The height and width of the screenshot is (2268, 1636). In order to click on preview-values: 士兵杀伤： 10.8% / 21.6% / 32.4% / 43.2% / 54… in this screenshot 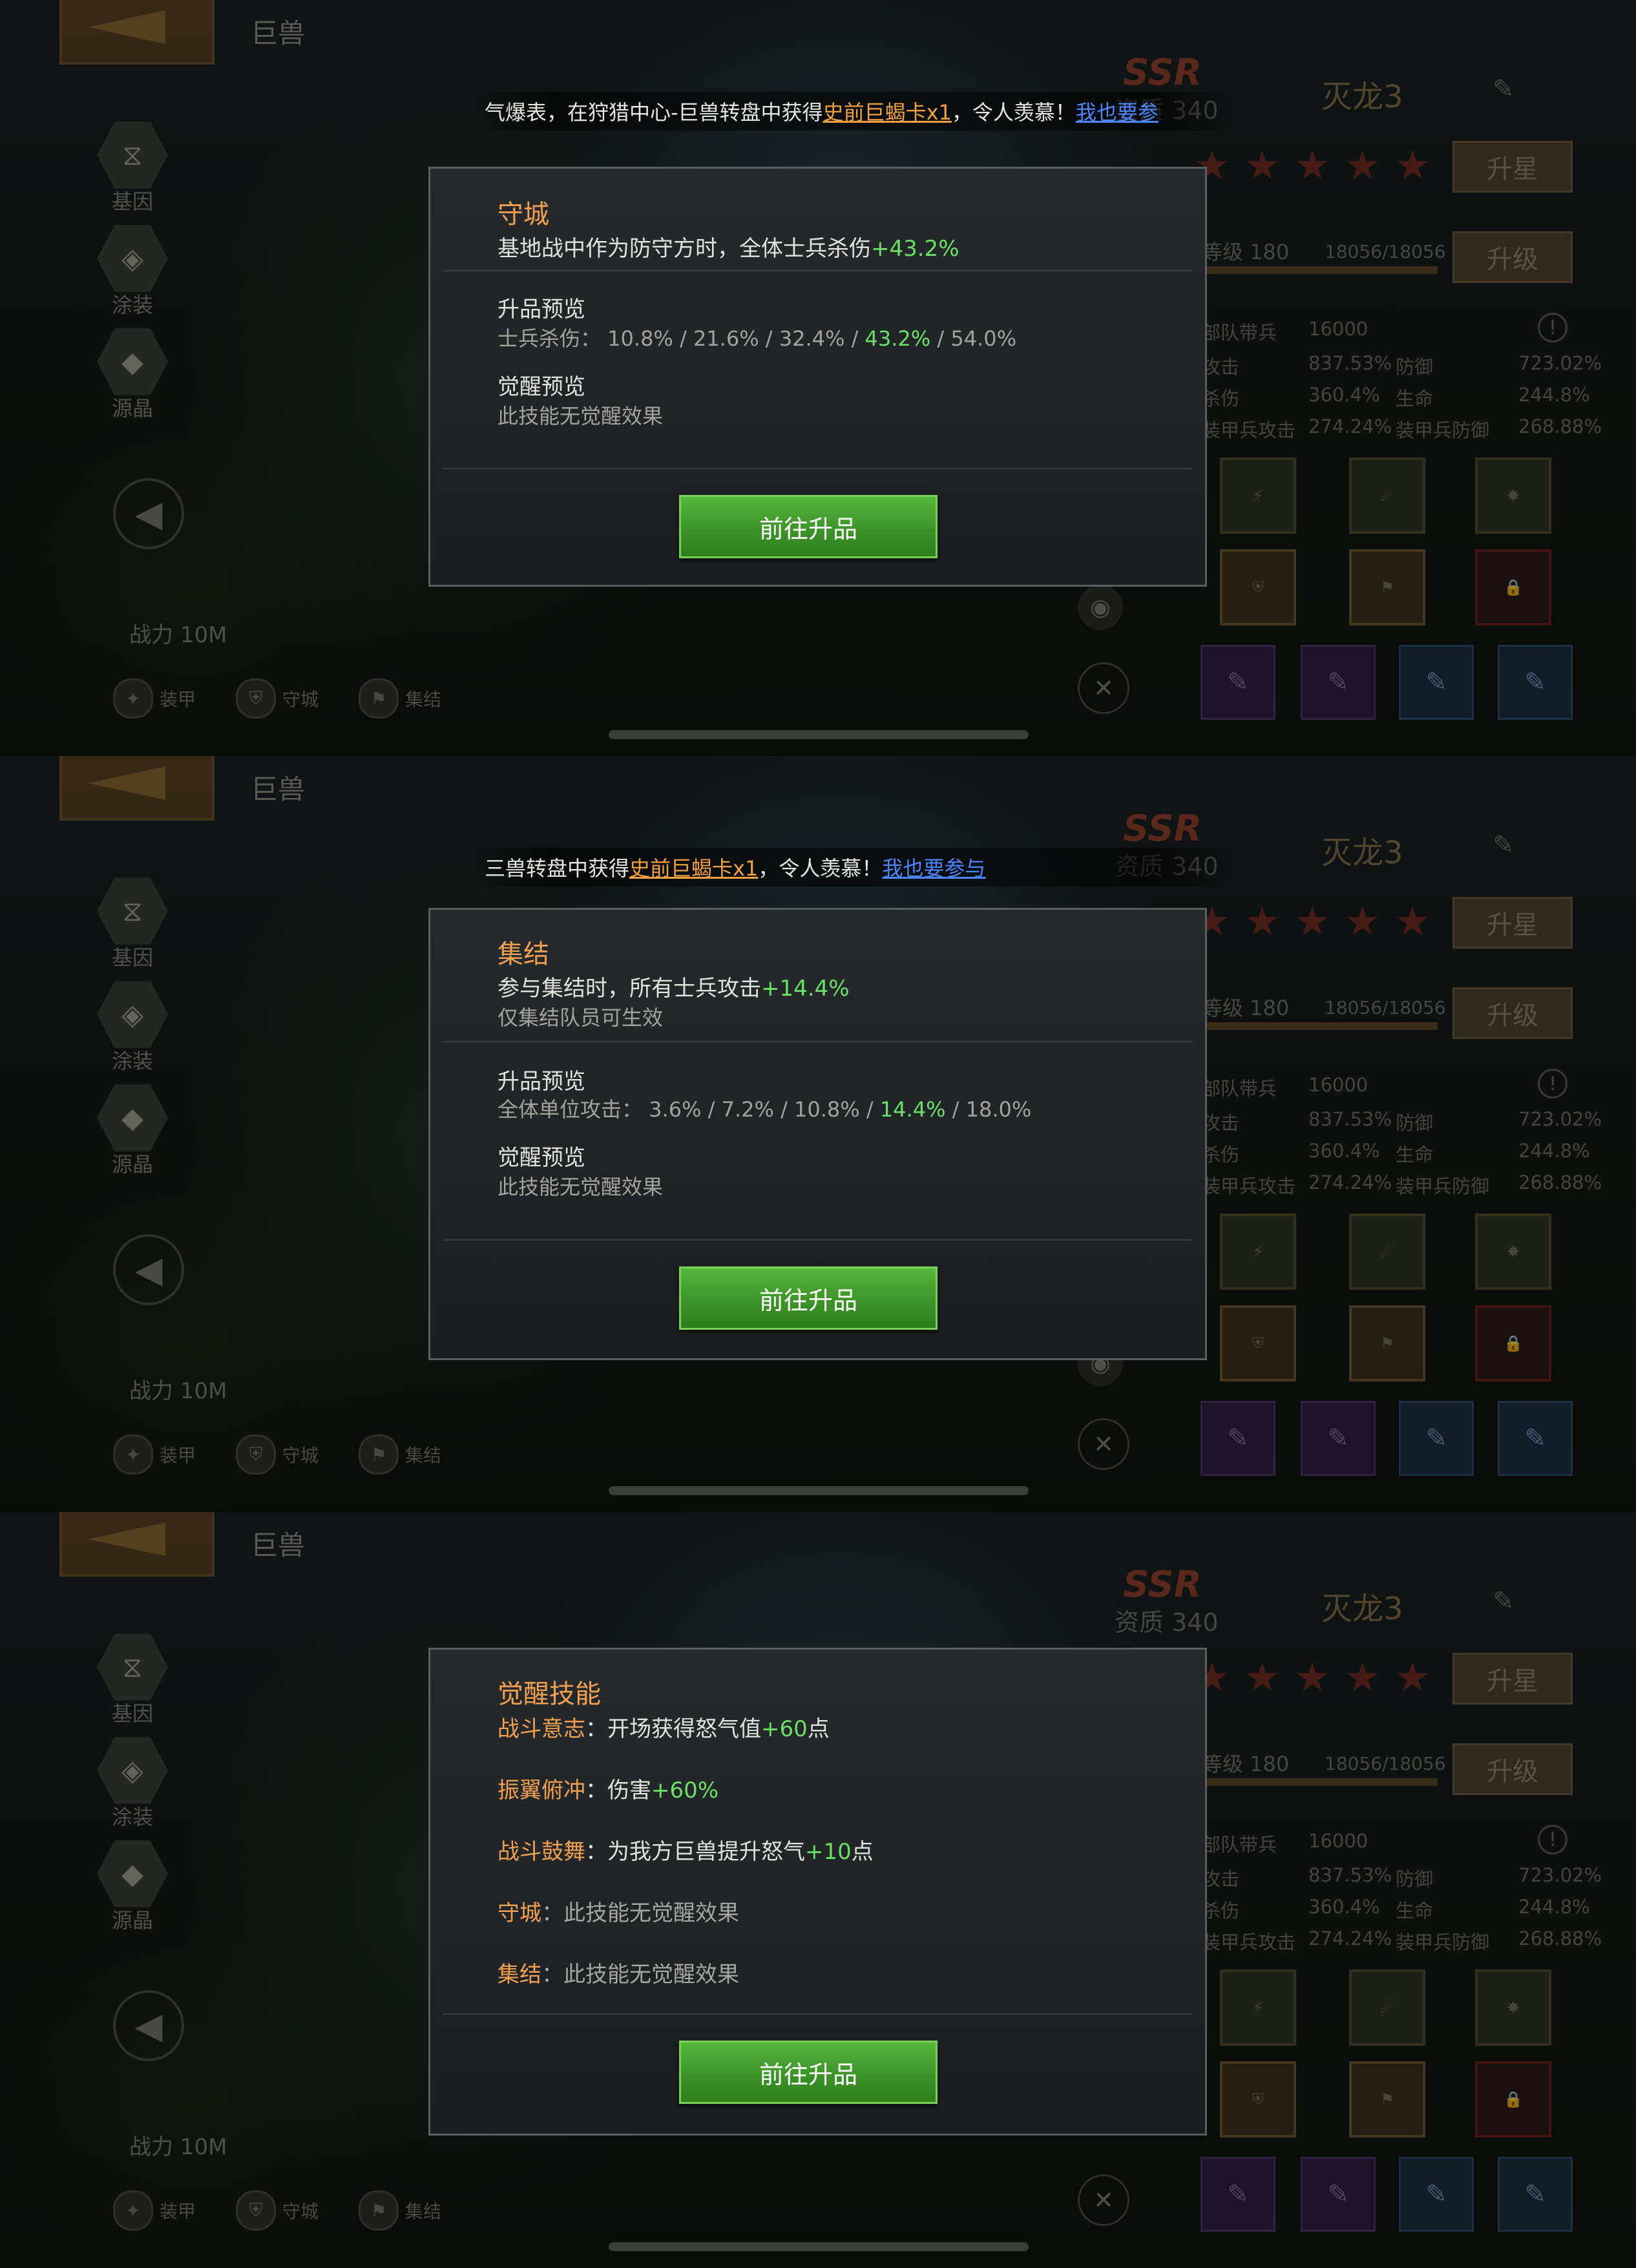, I will do `click(757, 337)`.